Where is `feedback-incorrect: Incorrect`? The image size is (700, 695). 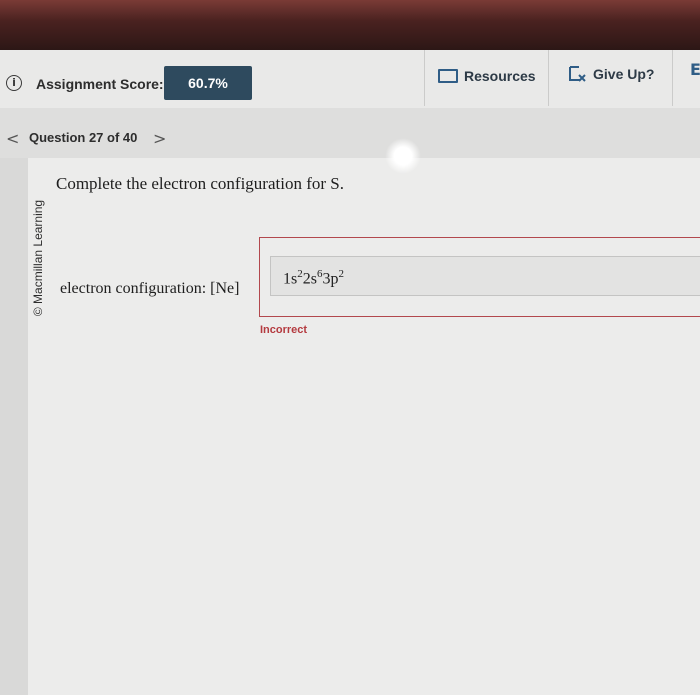 feedback-incorrect: Incorrect is located at coordinates (284, 330).